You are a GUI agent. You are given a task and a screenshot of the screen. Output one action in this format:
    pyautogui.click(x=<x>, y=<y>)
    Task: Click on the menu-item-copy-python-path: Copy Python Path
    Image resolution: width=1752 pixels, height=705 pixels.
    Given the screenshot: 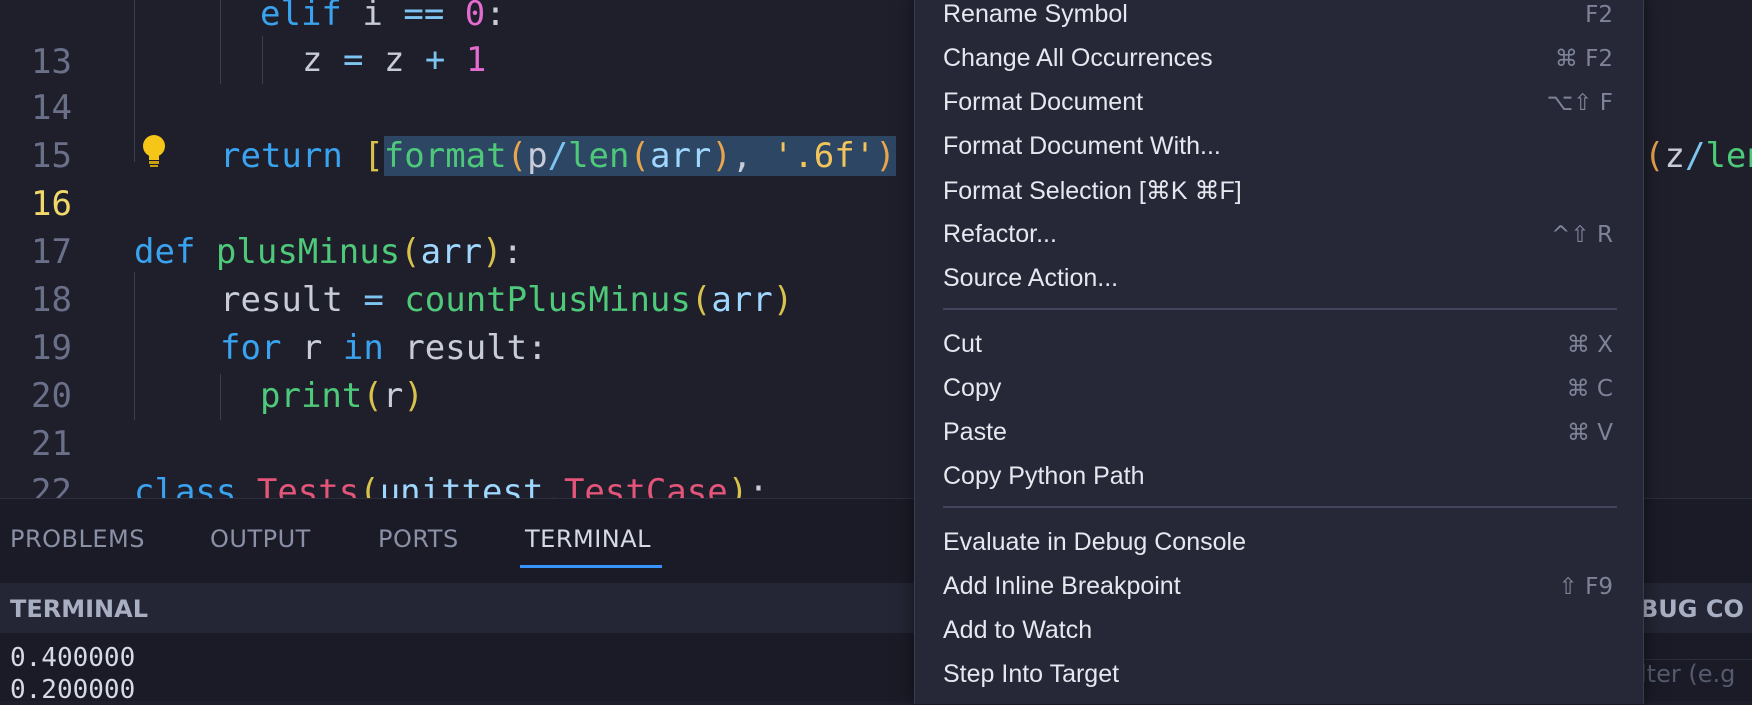 What is the action you would take?
    pyautogui.click(x=1279, y=477)
    